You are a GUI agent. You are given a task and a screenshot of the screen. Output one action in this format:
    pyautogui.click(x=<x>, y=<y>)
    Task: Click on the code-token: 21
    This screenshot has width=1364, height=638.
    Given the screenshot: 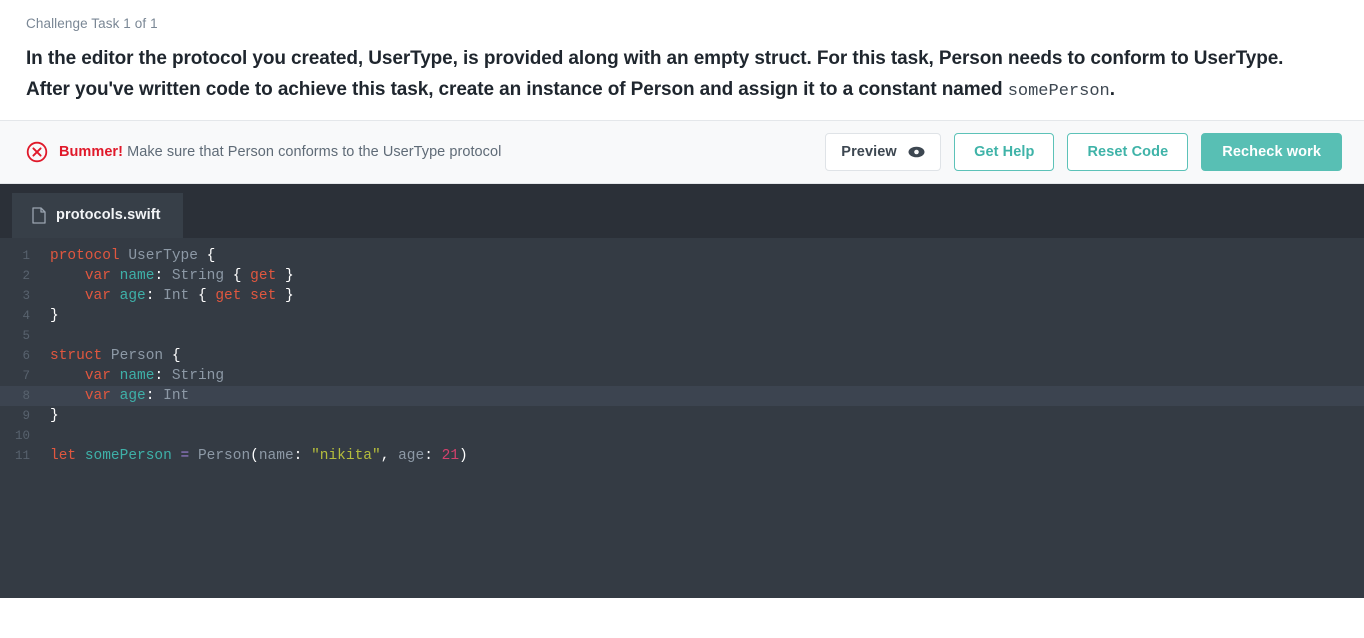 What is the action you would take?
    pyautogui.click(x=450, y=455)
    